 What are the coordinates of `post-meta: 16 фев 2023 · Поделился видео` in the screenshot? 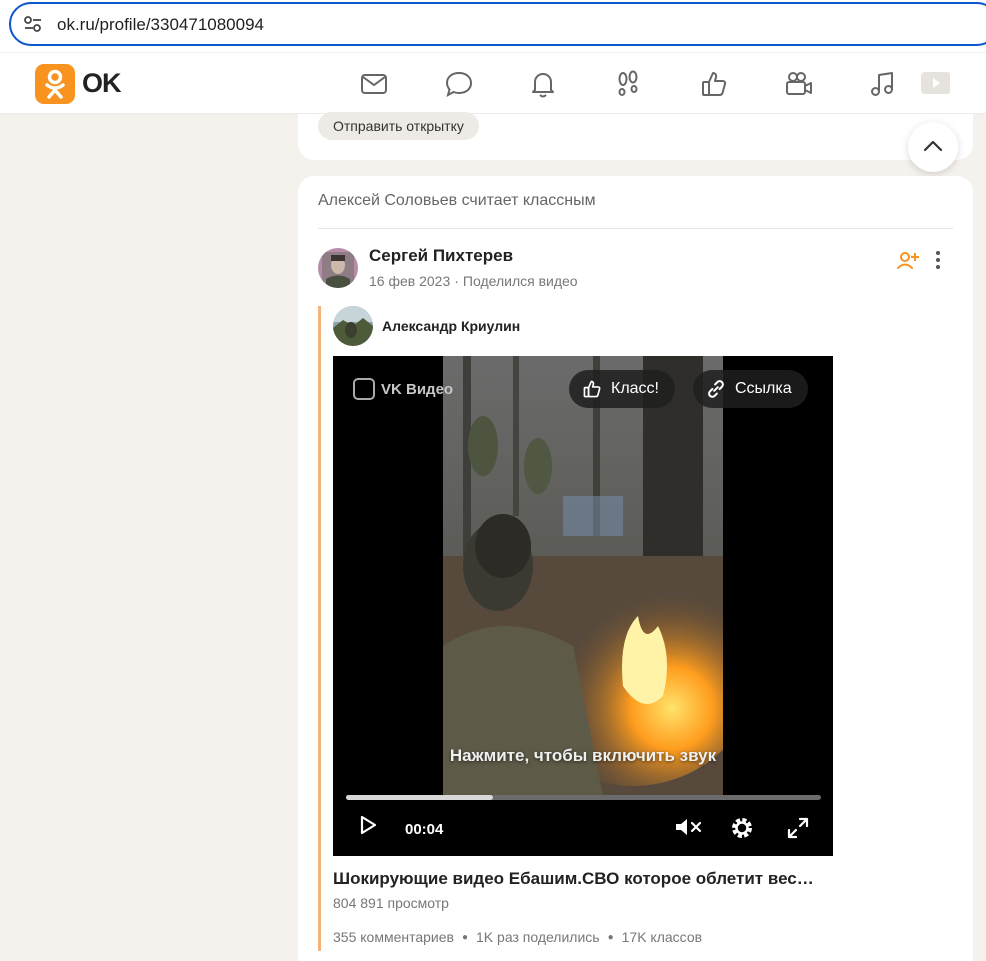 It's located at (473, 281).